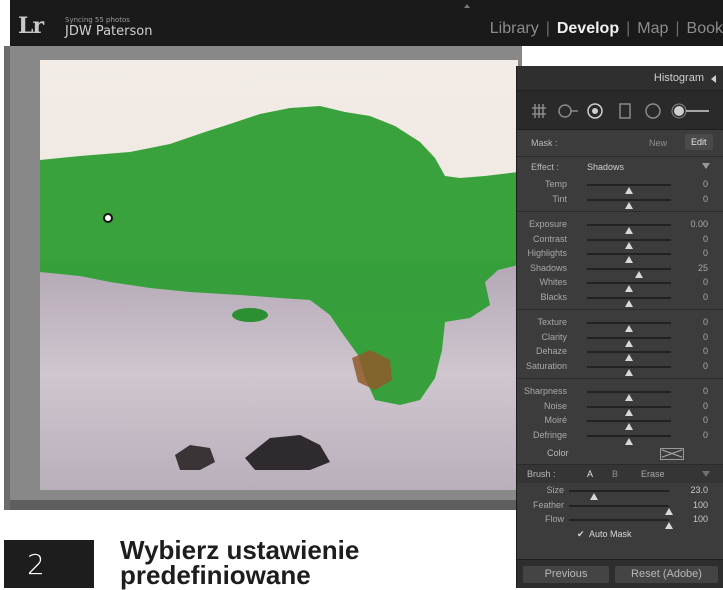 The image size is (723, 590). What do you see at coordinates (652, 29) in the screenshot?
I see `module-map: Map` at bounding box center [652, 29].